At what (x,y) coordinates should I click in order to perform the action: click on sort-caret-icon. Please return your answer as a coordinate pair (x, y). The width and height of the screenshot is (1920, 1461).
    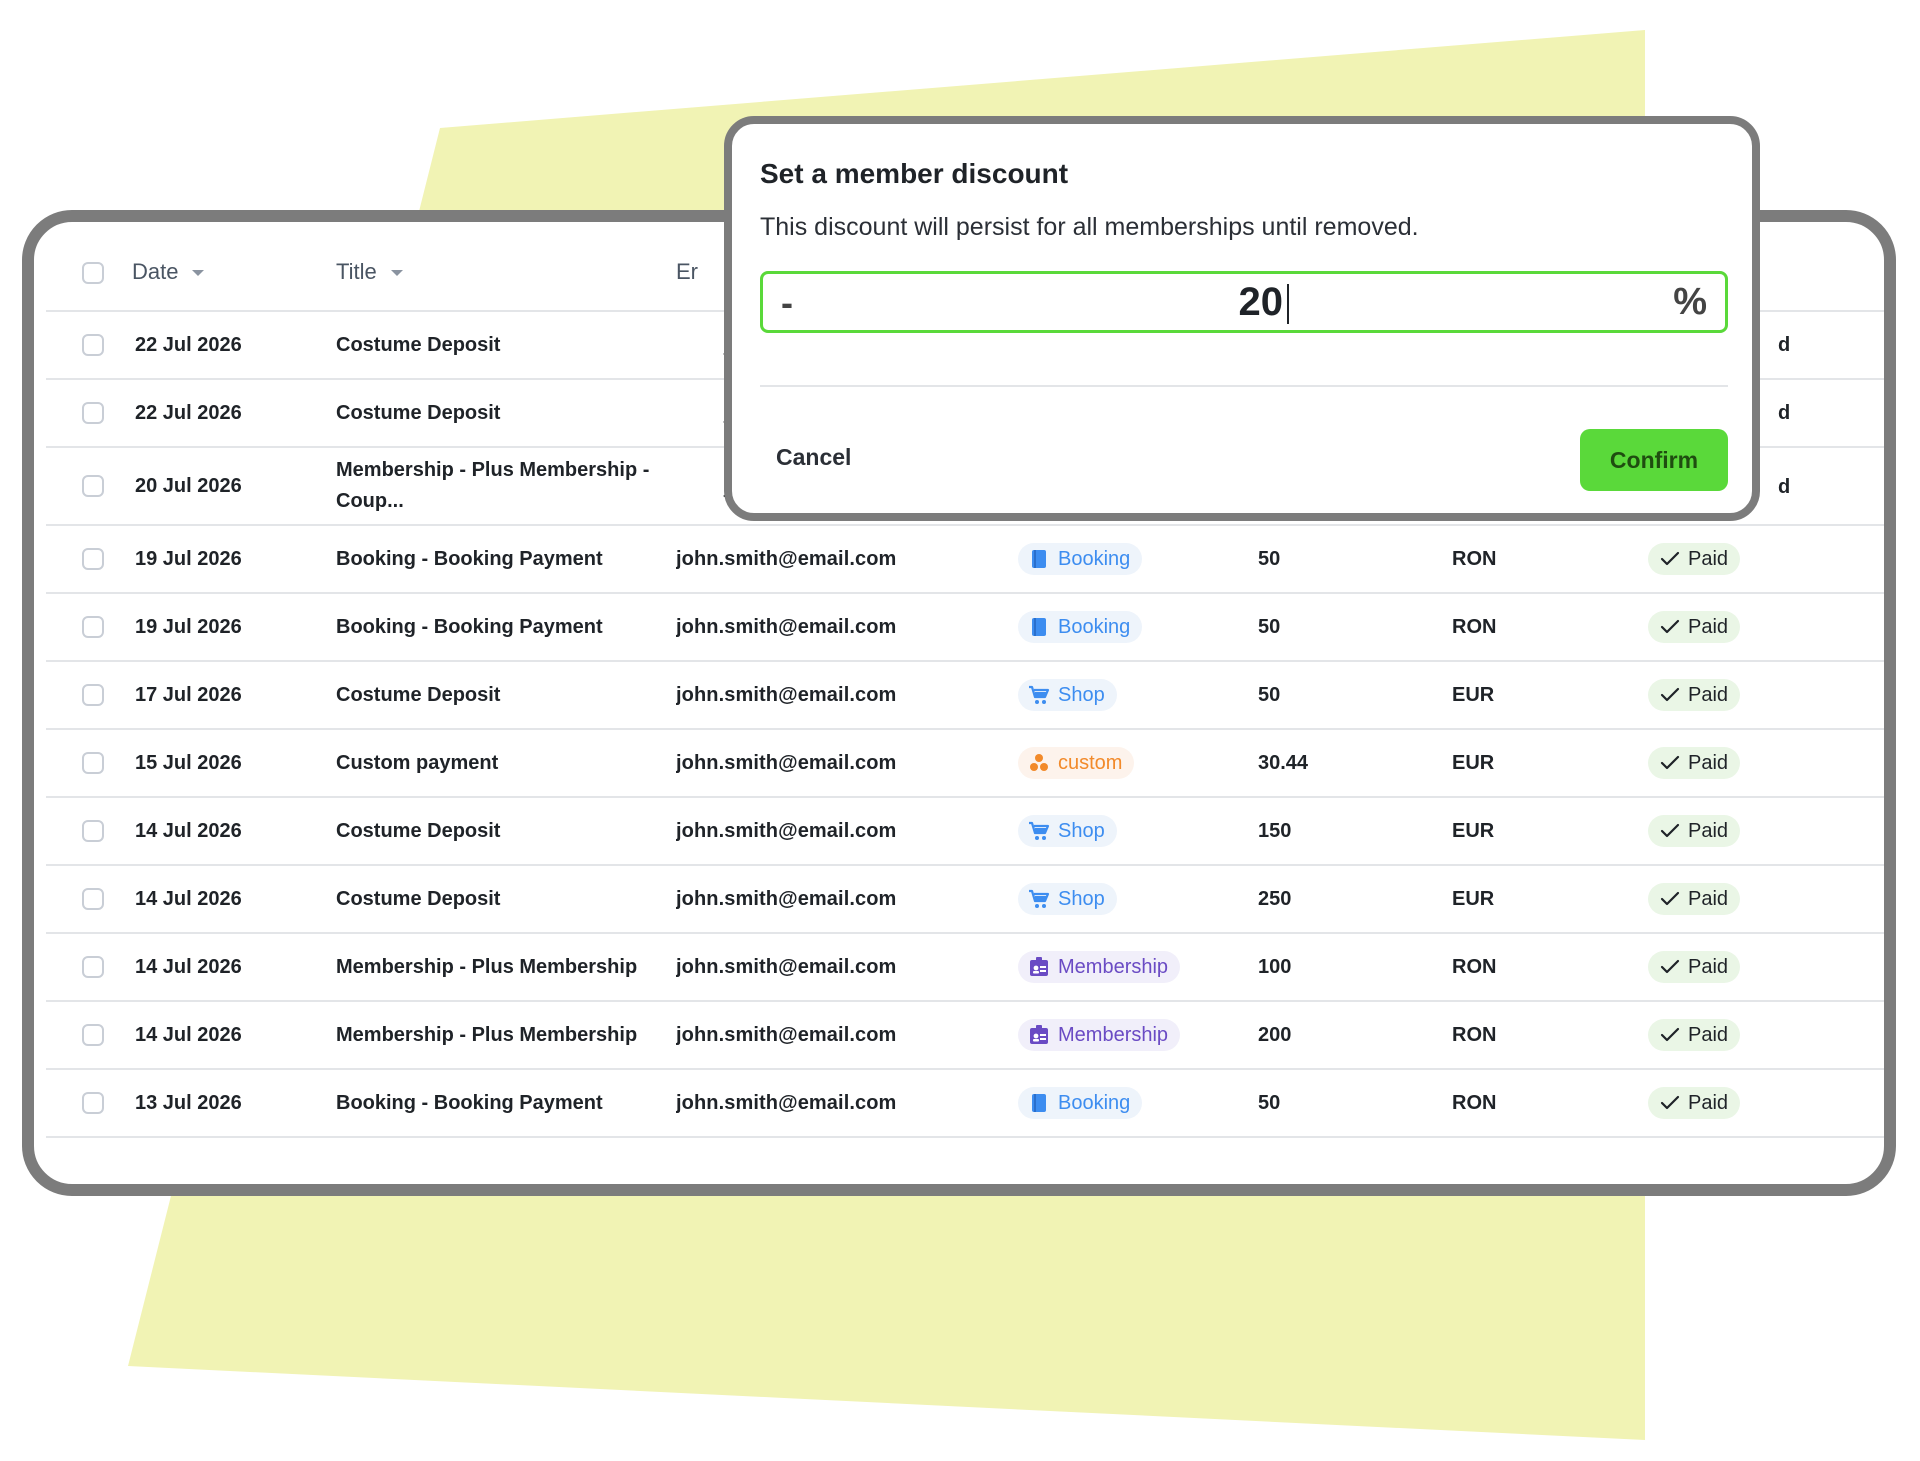
    Looking at the image, I should click on (198, 273).